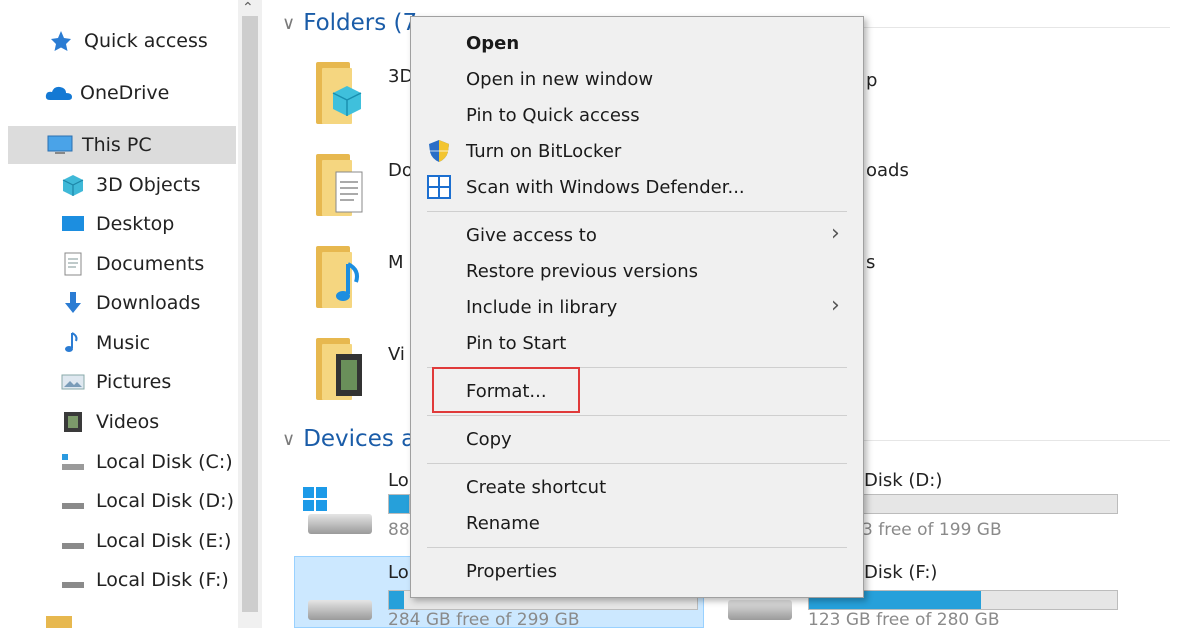  What do you see at coordinates (503, 523) in the screenshot?
I see `menu-item-rename: Rename` at bounding box center [503, 523].